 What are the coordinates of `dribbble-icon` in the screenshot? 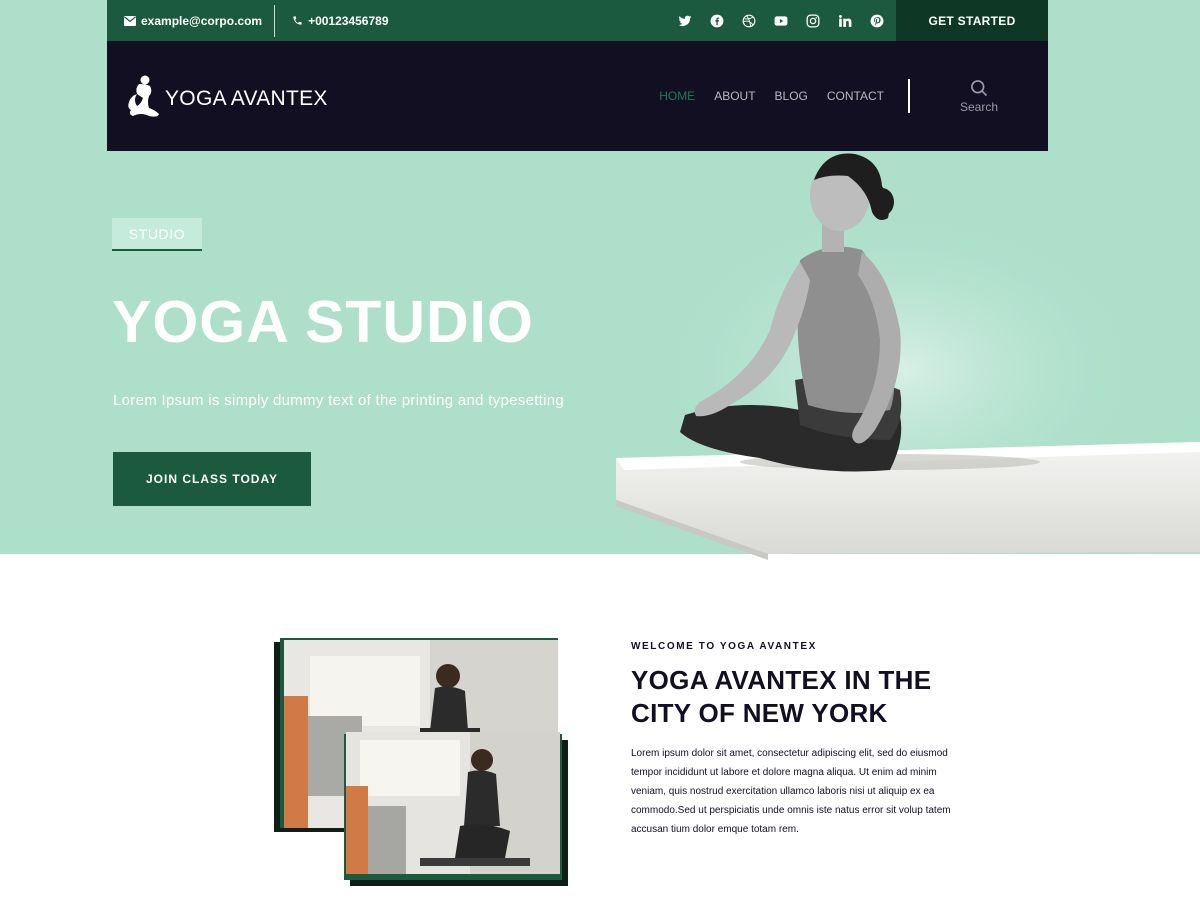 It's located at (749, 21).